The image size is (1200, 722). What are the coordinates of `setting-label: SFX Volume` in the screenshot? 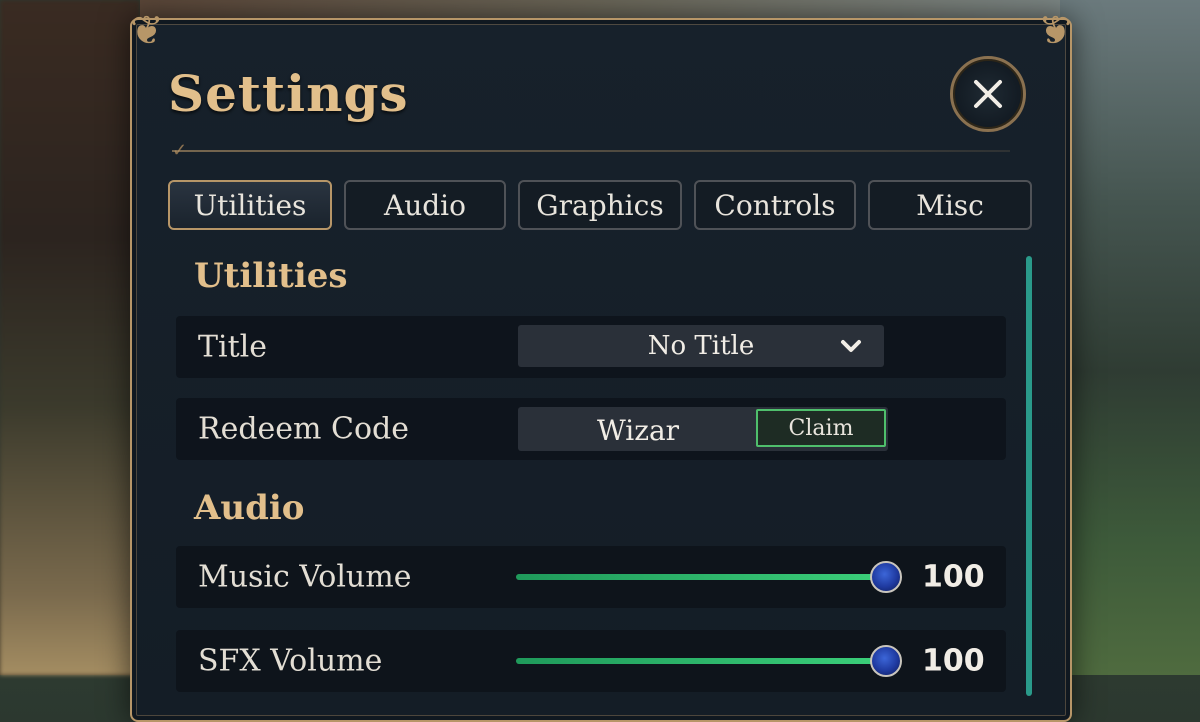 It's located at (290, 661).